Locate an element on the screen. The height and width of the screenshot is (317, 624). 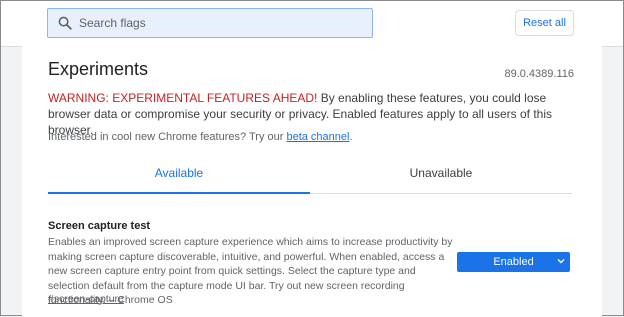
version-label: 89.0.4389.116 is located at coordinates (539, 74).